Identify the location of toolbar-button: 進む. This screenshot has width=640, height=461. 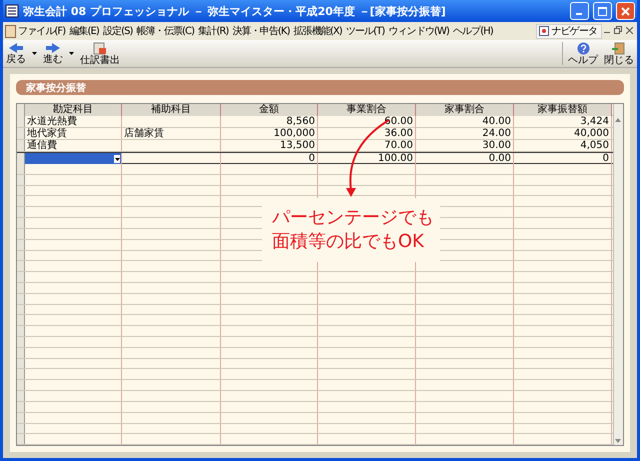
(53, 53).